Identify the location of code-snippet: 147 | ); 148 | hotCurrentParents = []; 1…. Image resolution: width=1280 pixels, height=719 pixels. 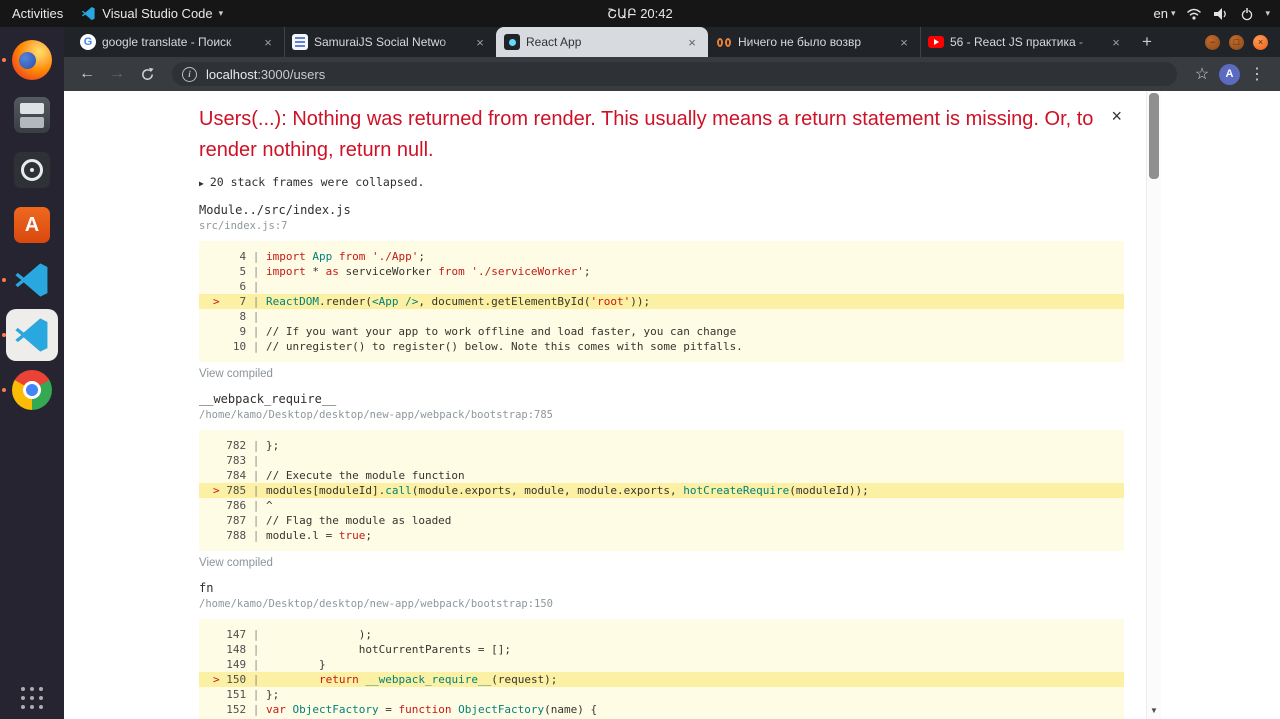
(661, 669).